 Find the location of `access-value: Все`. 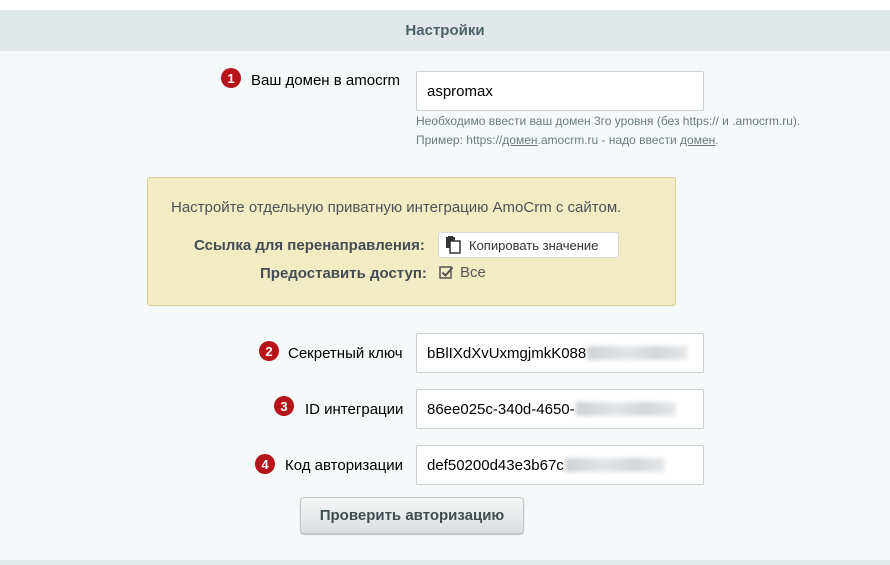

access-value: Все is located at coordinates (473, 272).